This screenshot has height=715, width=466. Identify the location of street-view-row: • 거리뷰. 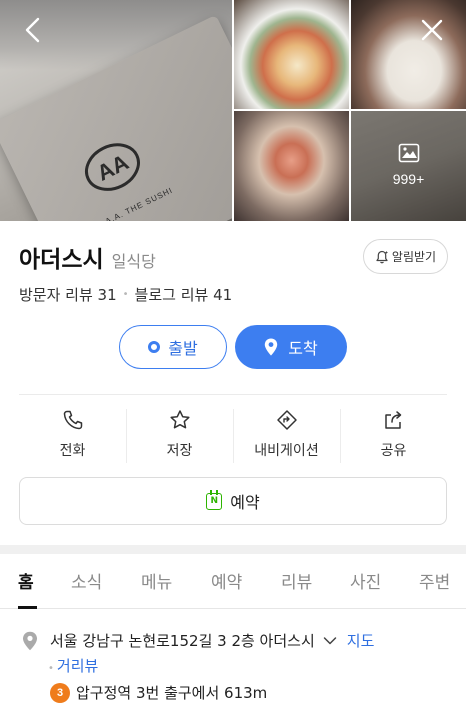
(73, 665).